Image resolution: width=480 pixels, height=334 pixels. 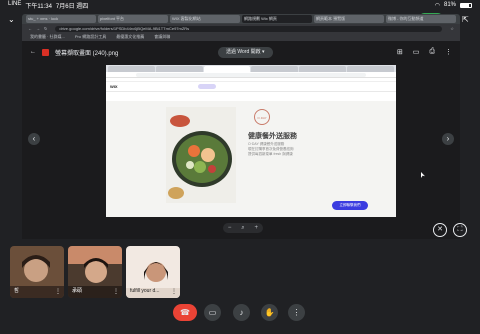 I want to click on zoom-in-icon: +, so click(x=257, y=228).